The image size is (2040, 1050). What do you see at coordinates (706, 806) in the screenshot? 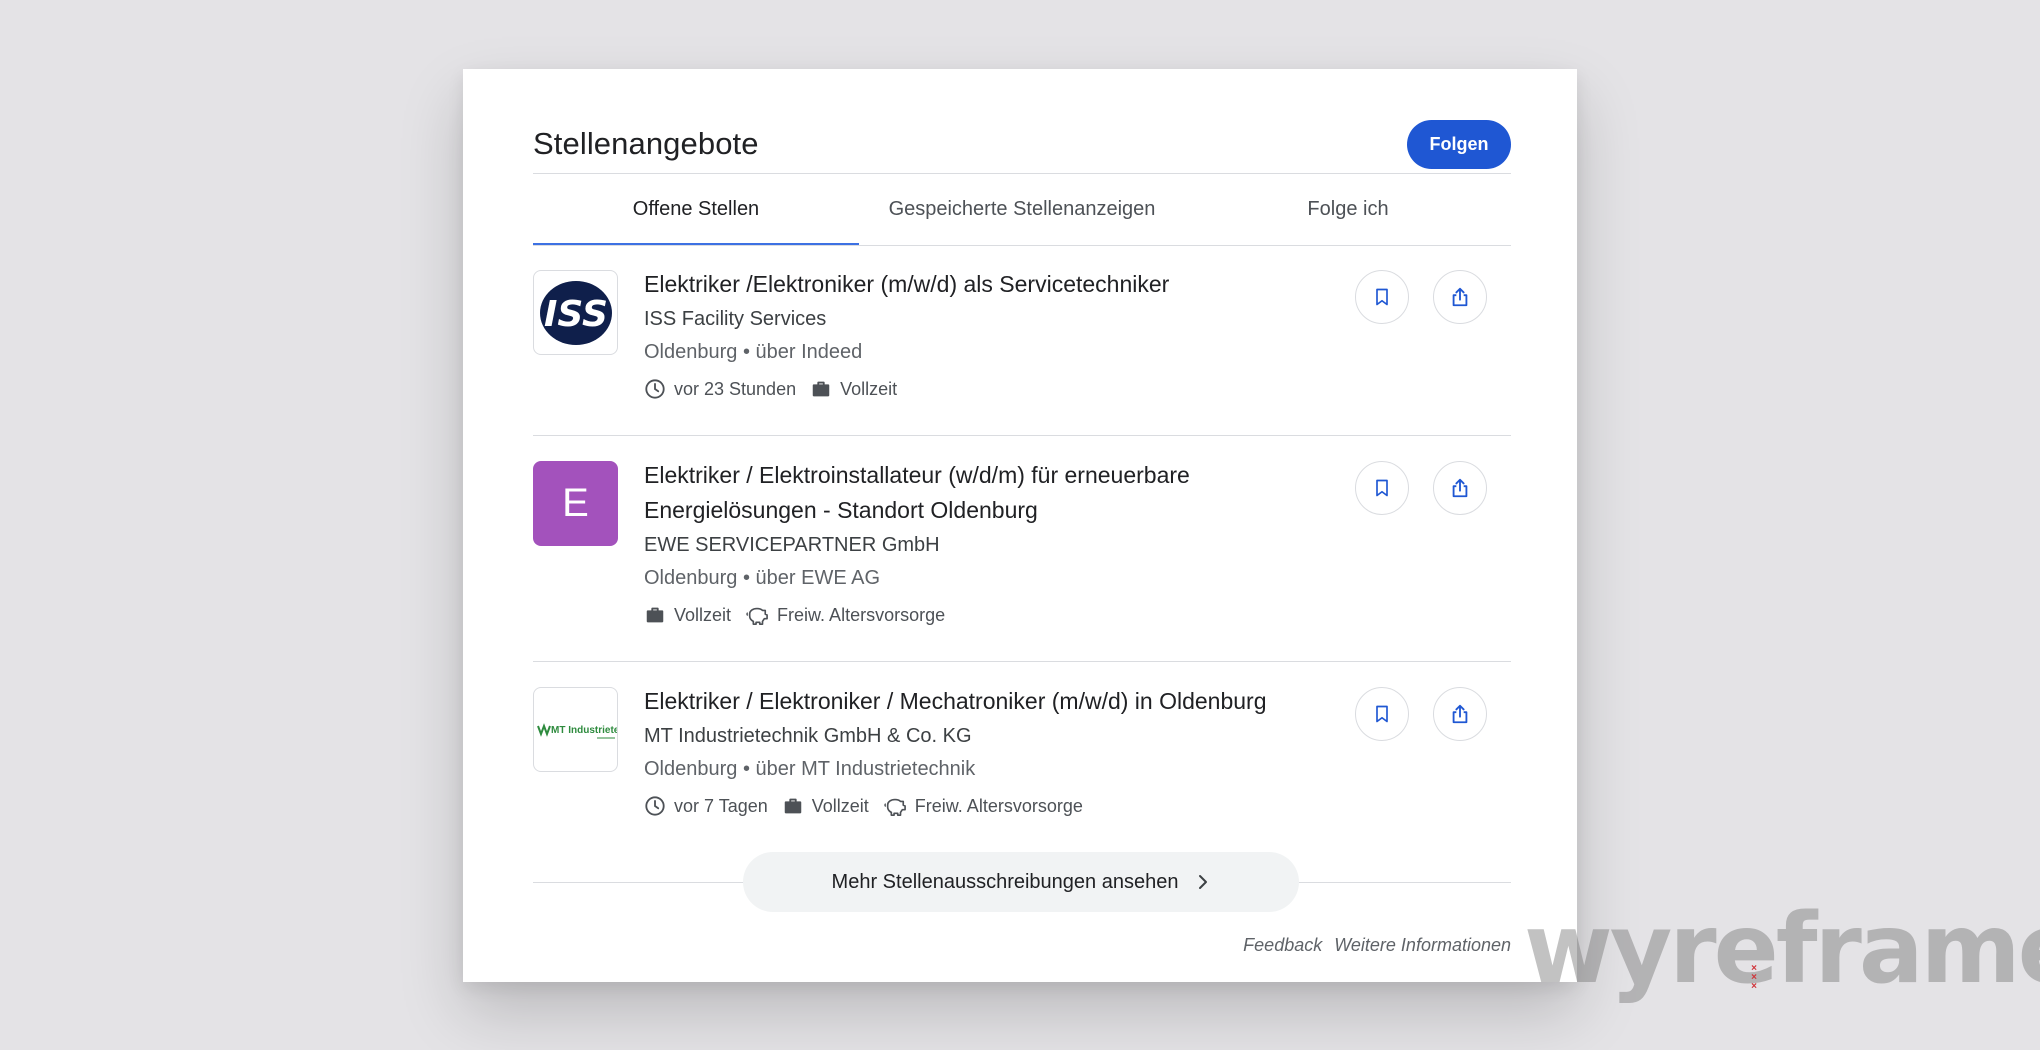
I see `posted-time: vor 7 Tagen` at bounding box center [706, 806].